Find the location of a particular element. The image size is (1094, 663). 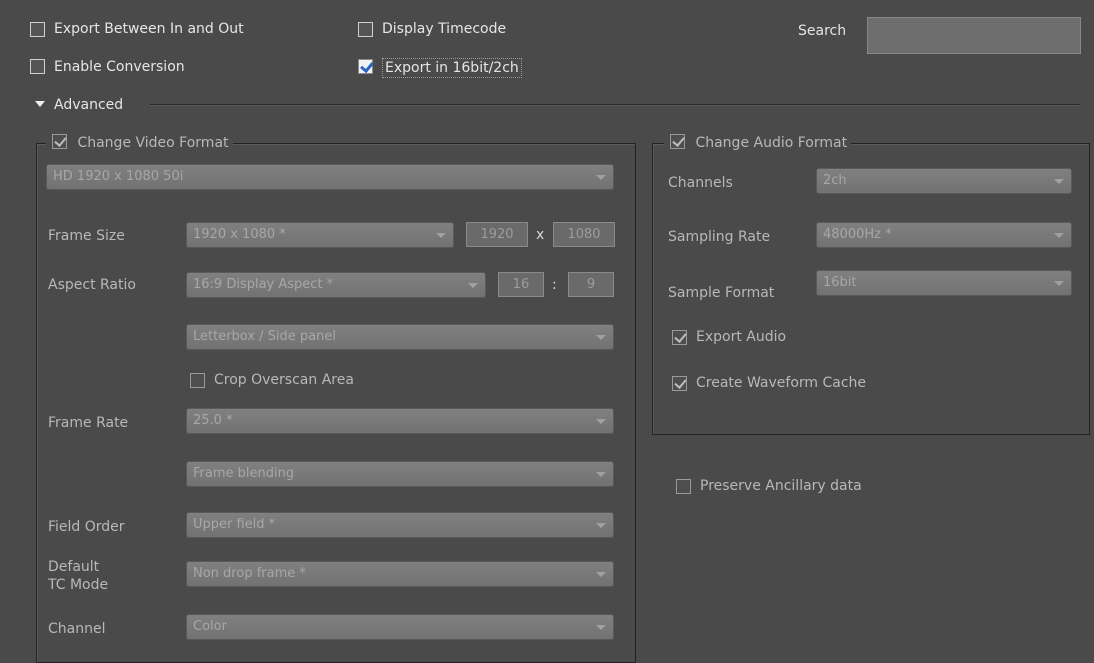

sampling-rate-dropdown: 48000Hz * is located at coordinates (944, 235).